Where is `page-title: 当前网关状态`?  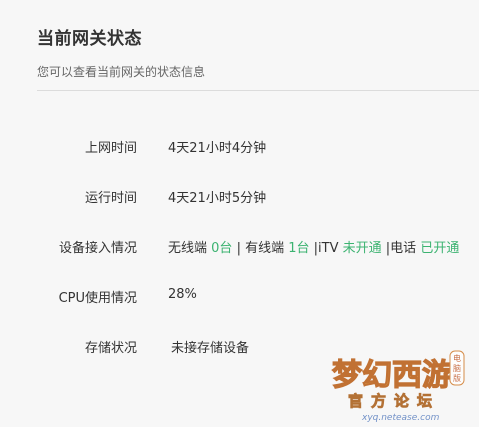 page-title: 当前网关状态 is located at coordinates (89, 39).